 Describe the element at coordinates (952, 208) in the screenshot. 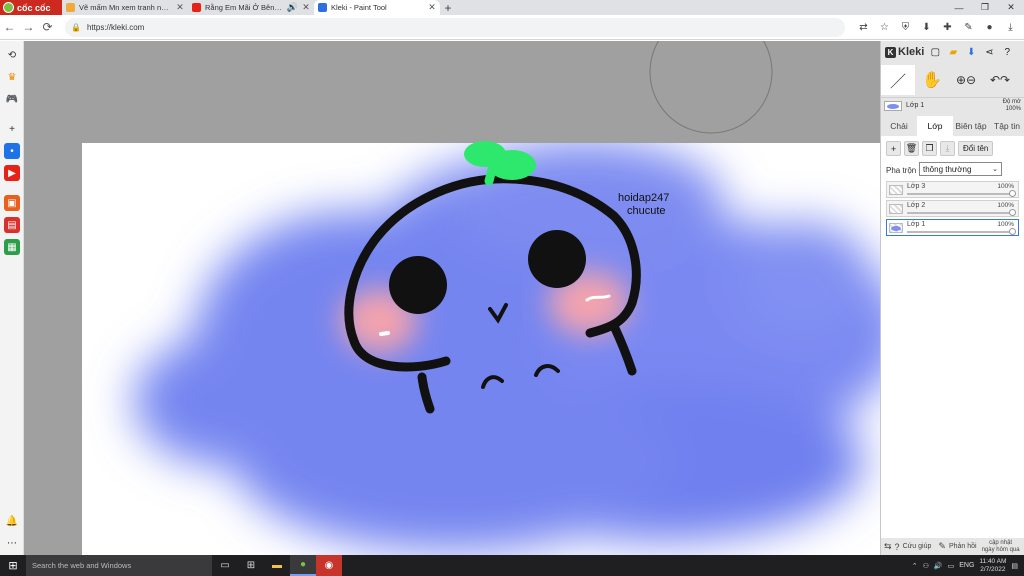

I see `layer-item: Lớp 2 100%` at that location.